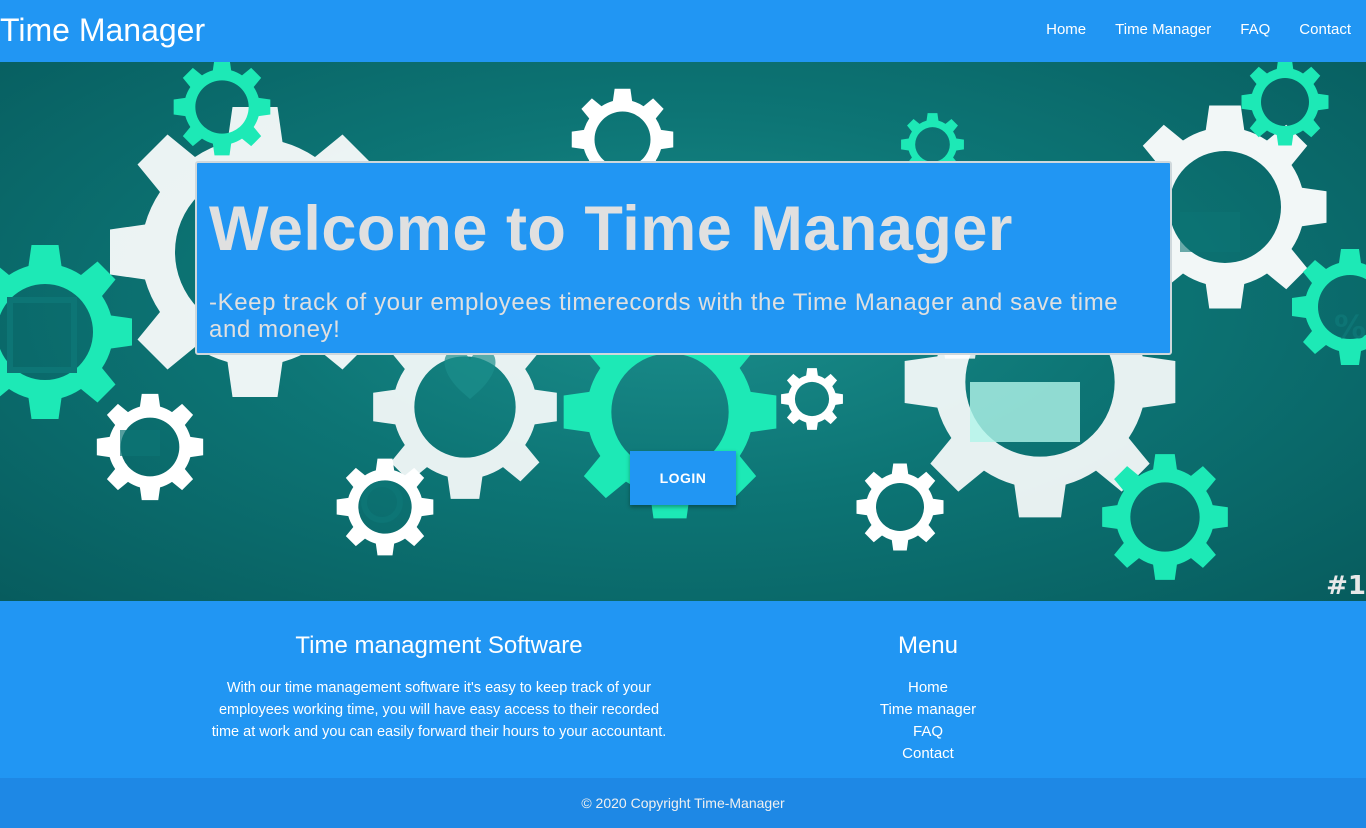 This screenshot has height=828, width=1366. I want to click on heart-icon, so click(470, 374).